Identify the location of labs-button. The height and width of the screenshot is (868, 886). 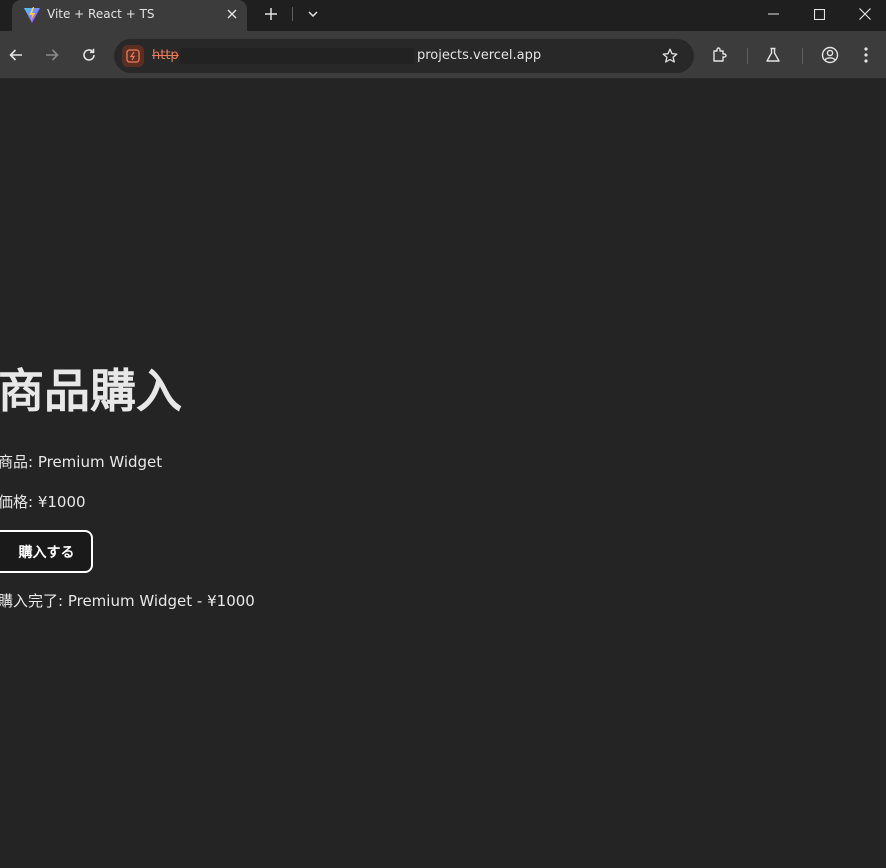
(773, 55).